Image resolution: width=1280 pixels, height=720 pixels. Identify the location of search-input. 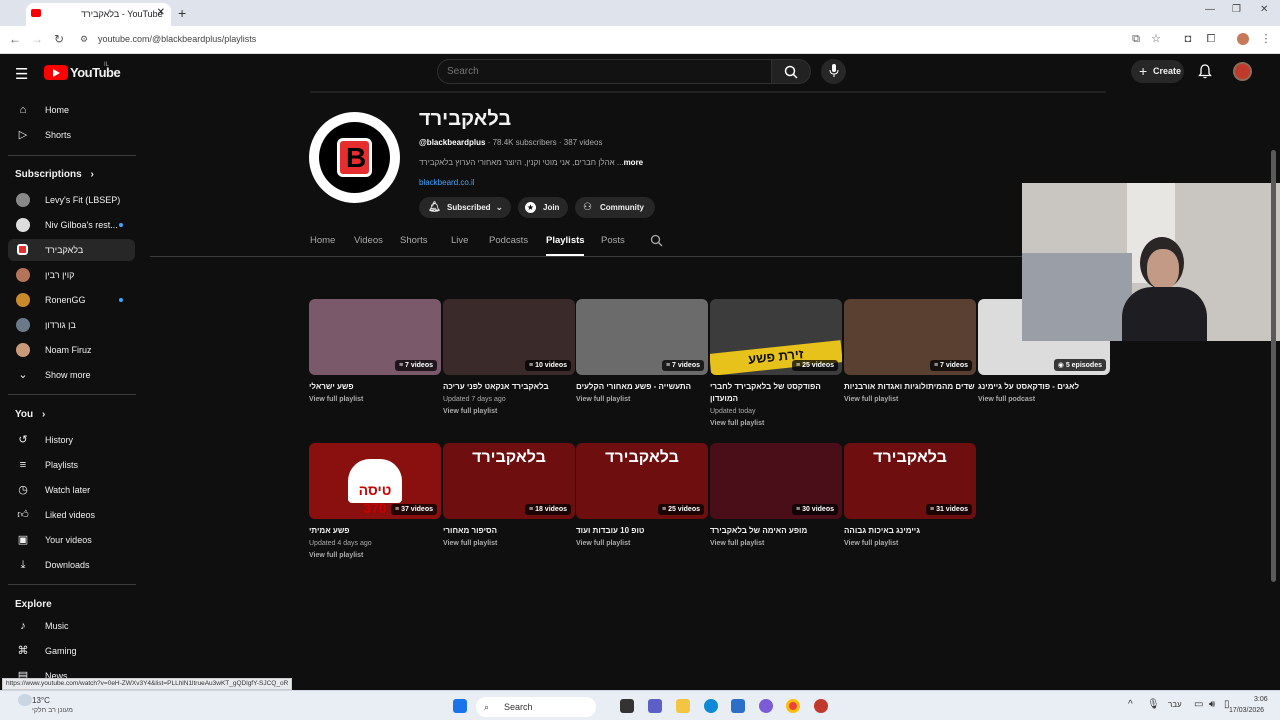
(604, 71).